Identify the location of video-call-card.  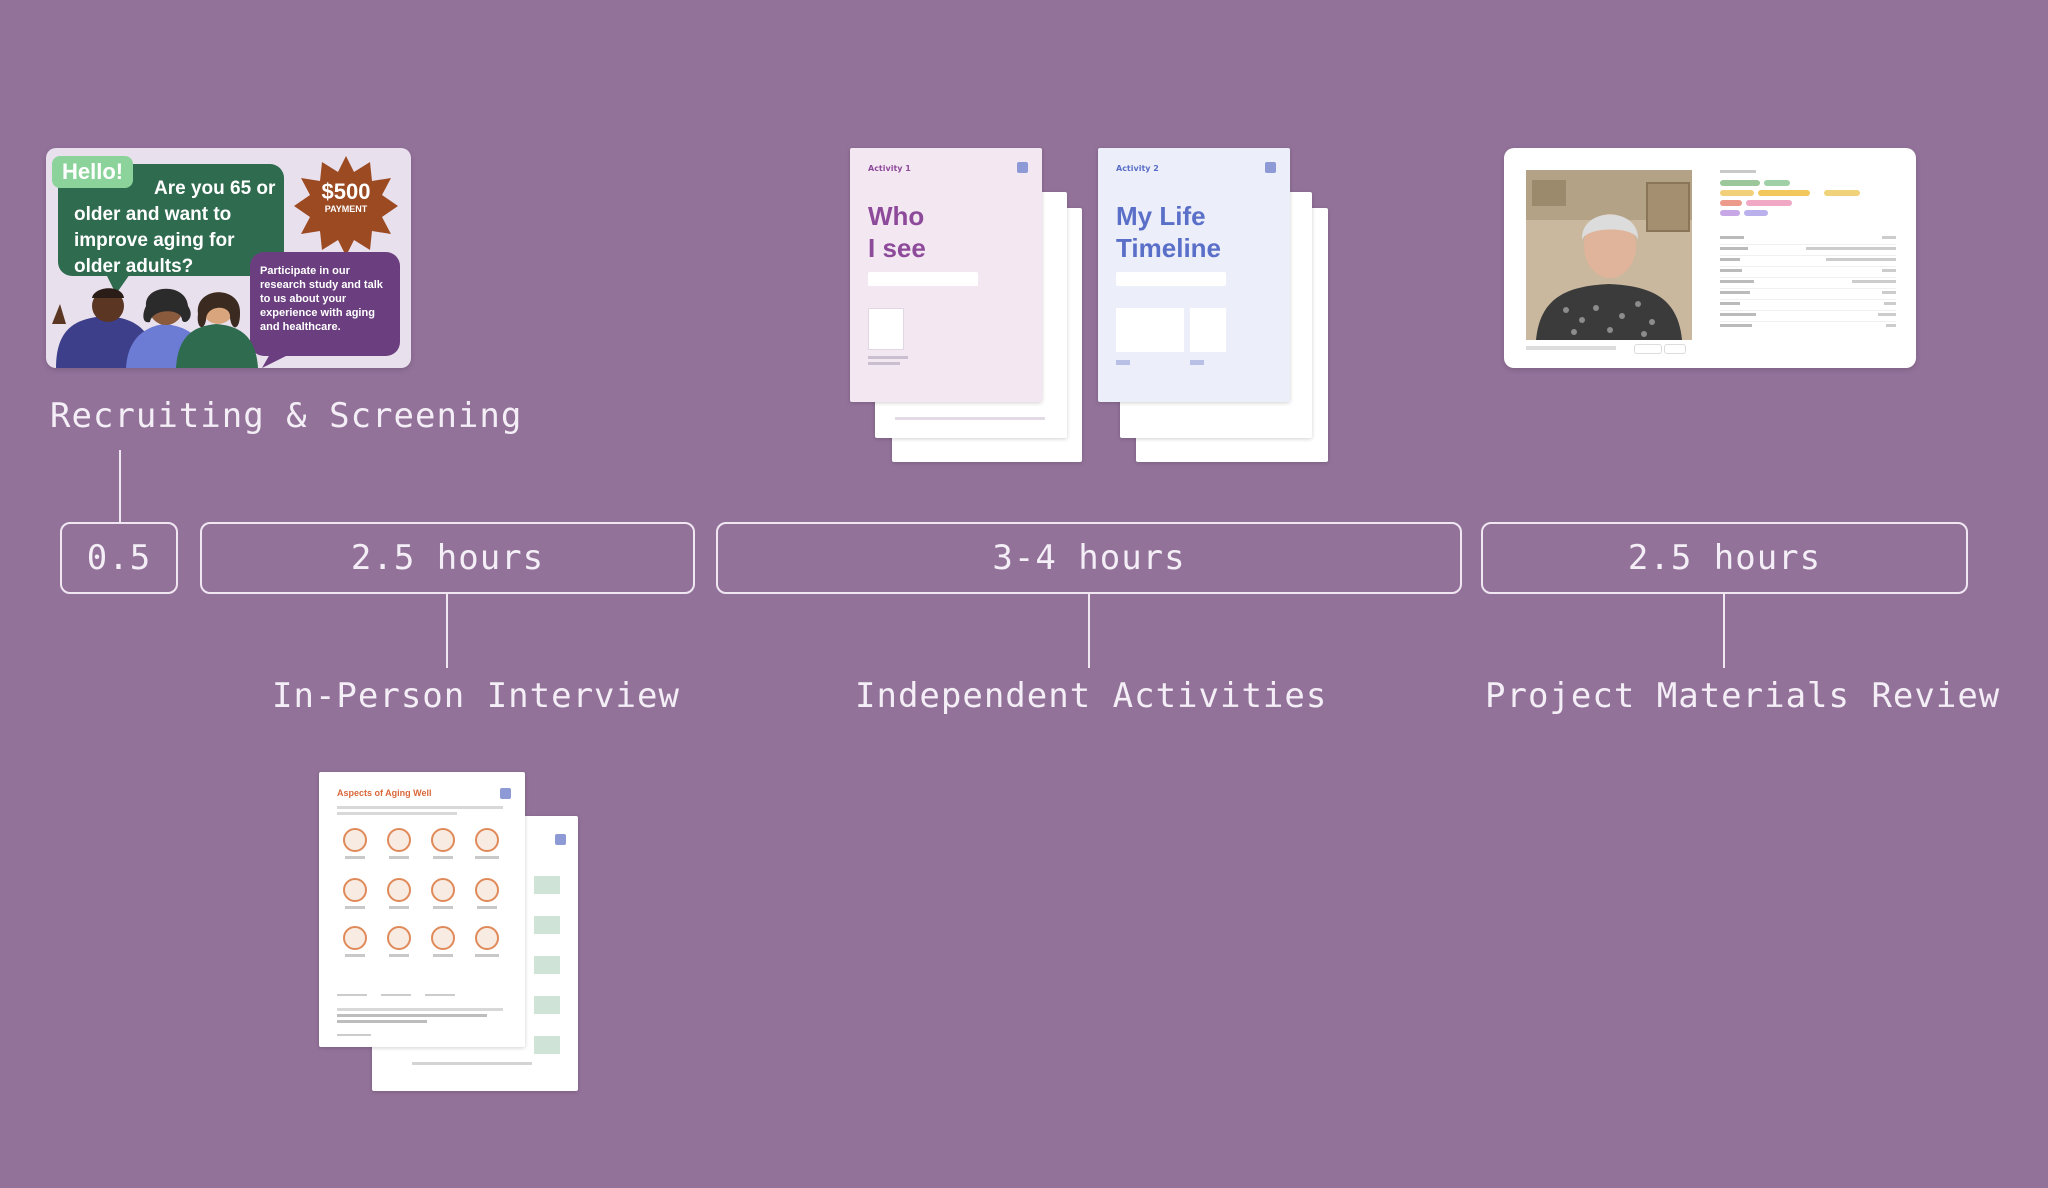
(1710, 258).